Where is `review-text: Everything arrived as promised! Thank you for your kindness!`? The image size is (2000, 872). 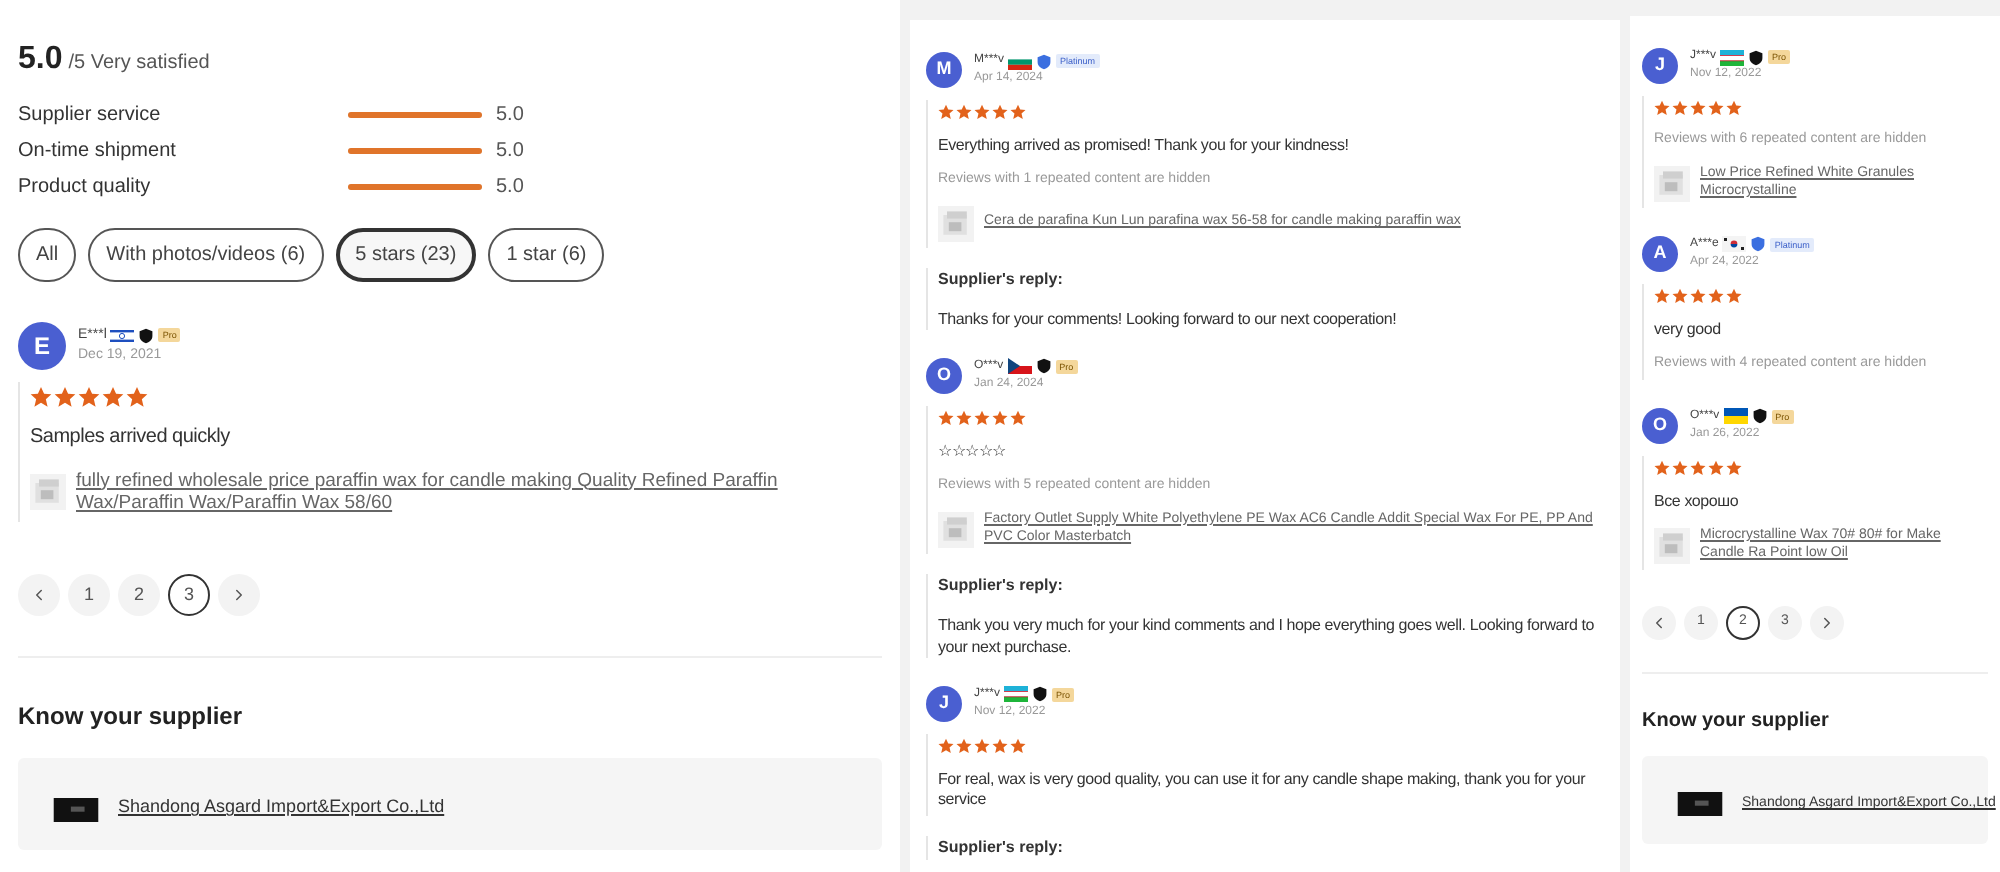
review-text: Everything arrived as promised! Thank you for your kindness! is located at coordinates (1144, 146).